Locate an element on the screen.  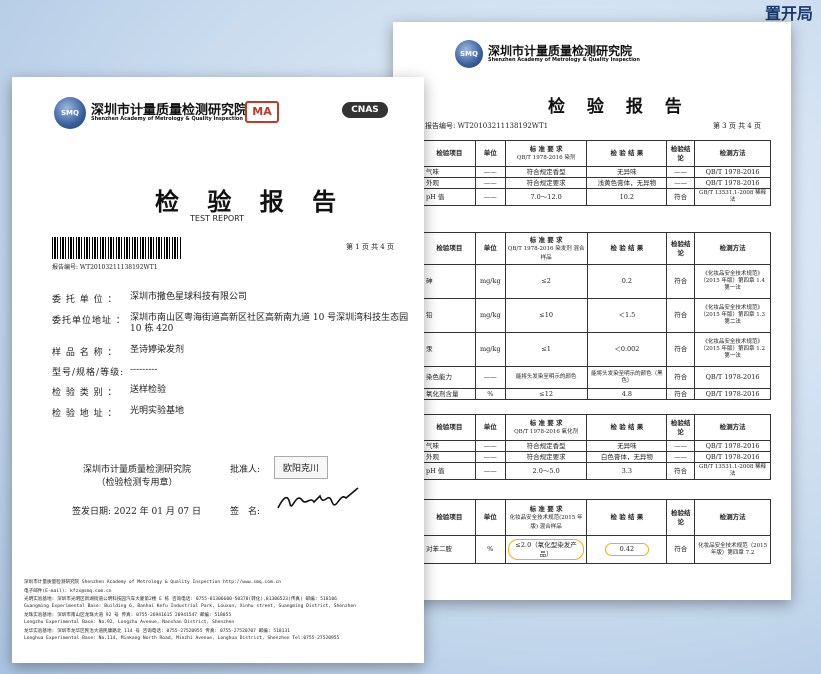
field-value: 送样检验 is located at coordinates (148, 390).